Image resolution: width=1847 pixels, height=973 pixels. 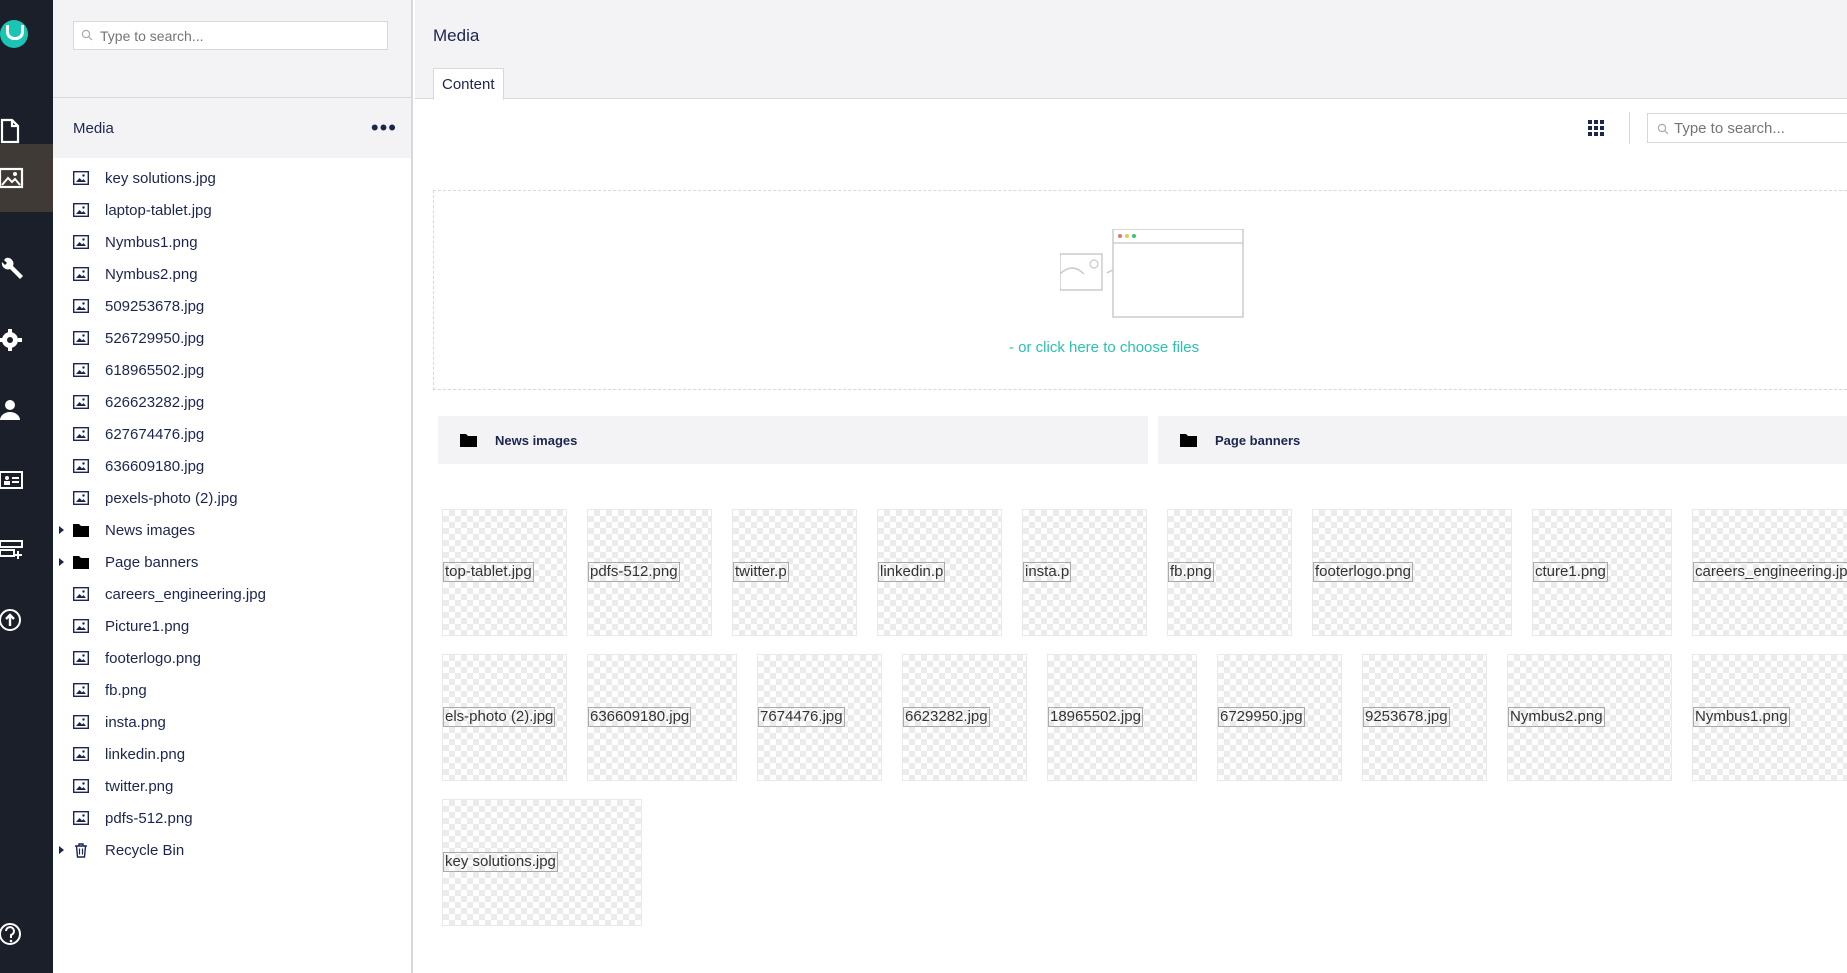 What do you see at coordinates (232, 466) in the screenshot?
I see `tree-item: 636609180.jpg` at bounding box center [232, 466].